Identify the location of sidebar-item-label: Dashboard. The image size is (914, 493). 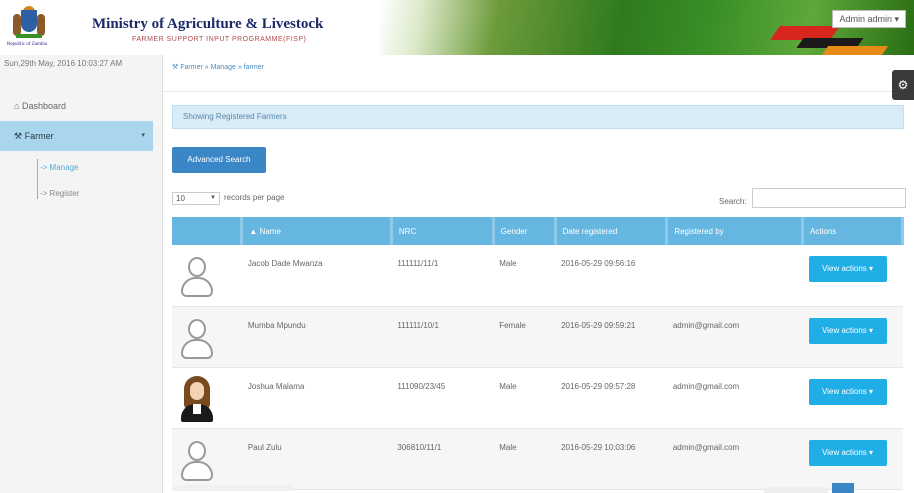
(43, 106).